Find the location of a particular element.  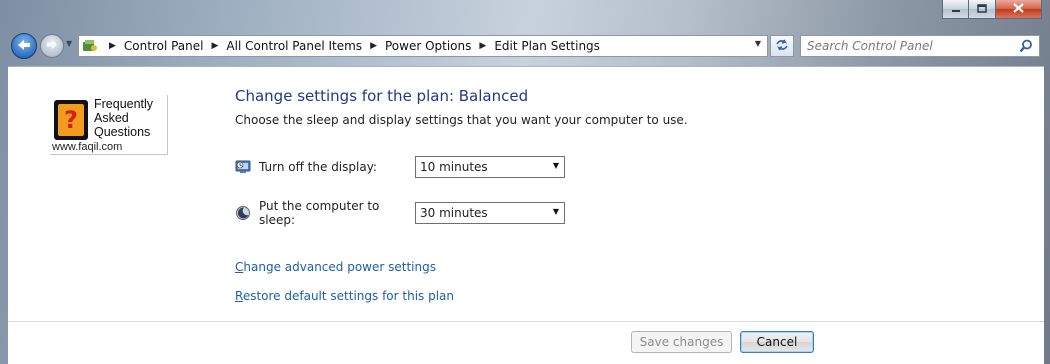

setting-row-sleep: Put the computer to sleep: 30 minutes ▼ is located at coordinates (400, 213).